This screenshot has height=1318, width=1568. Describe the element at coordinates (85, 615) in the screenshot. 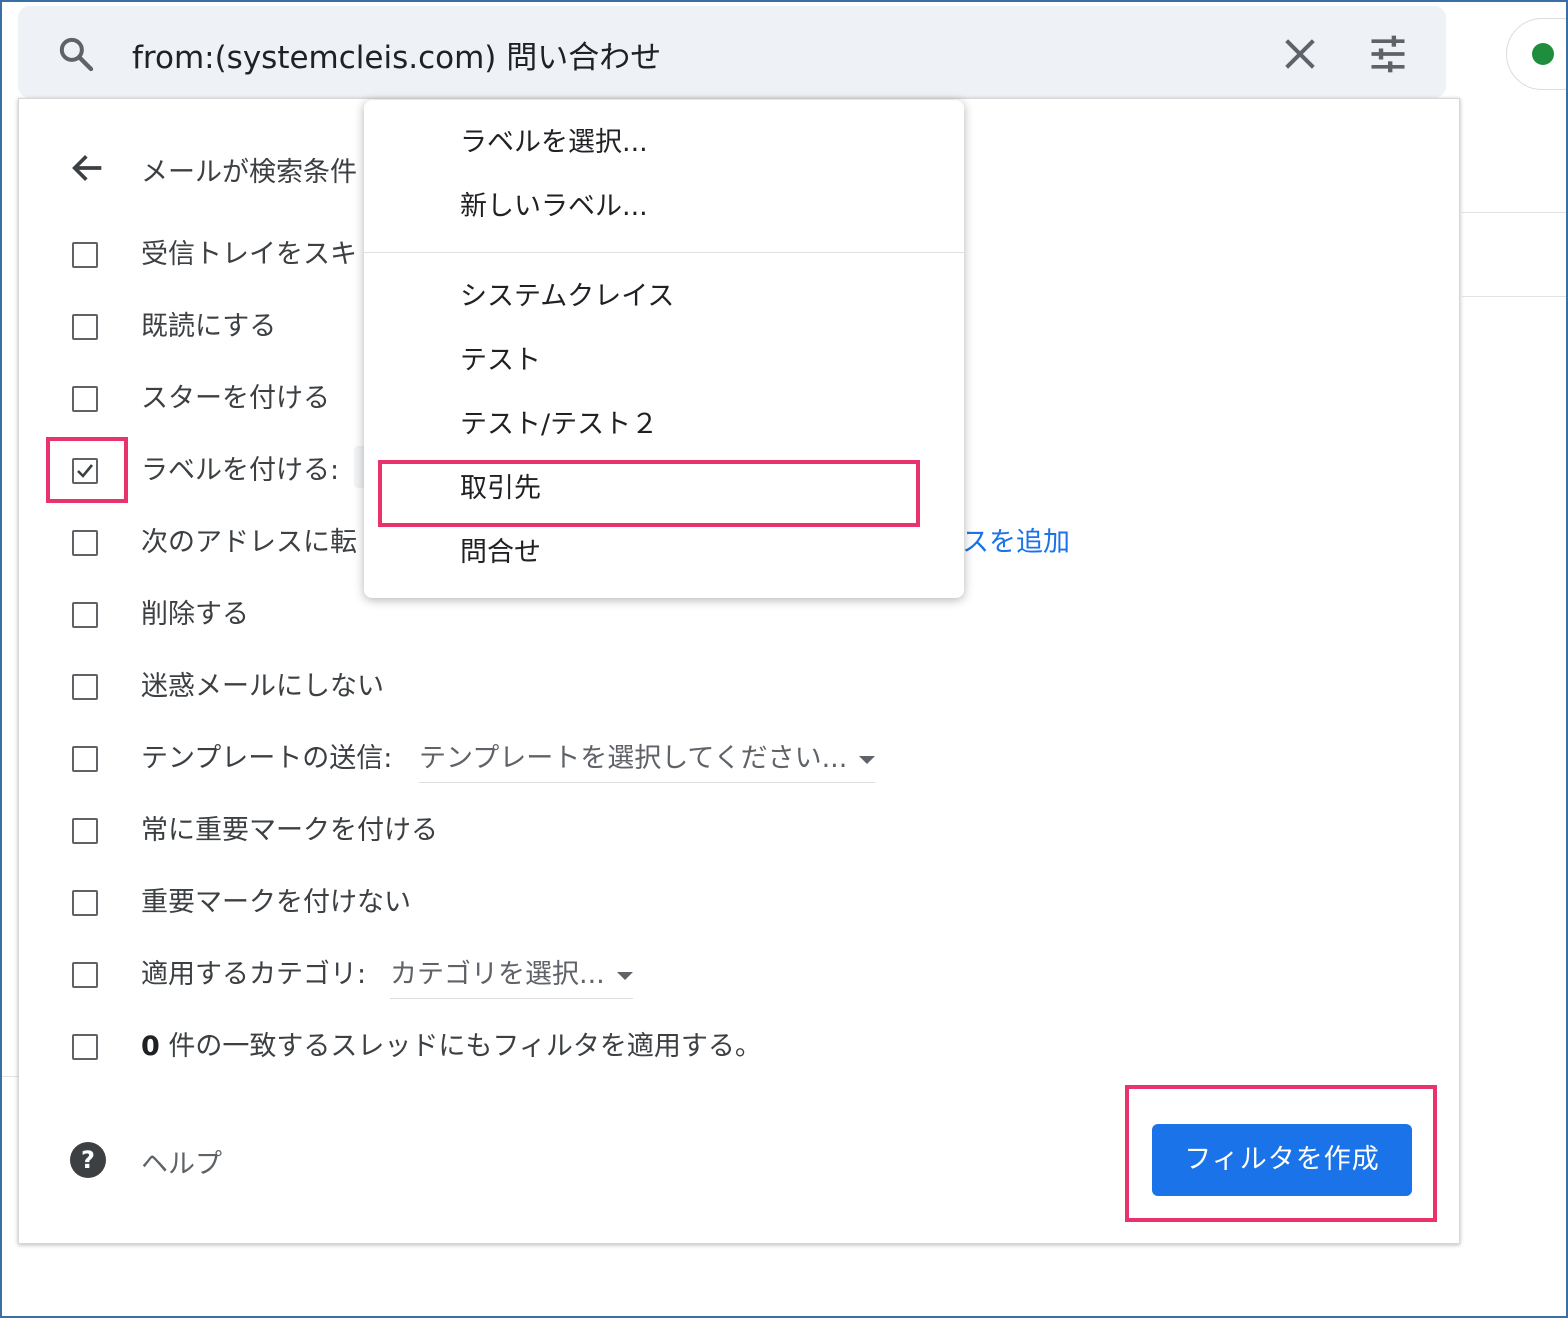

I see `delete-checkbox` at that location.